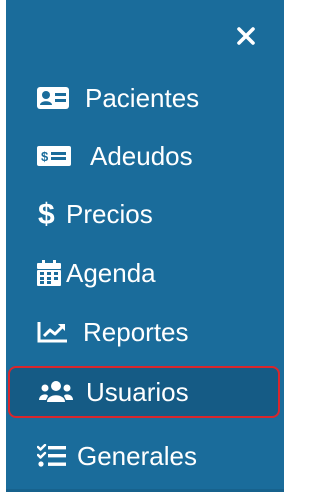 Image resolution: width=320 pixels, height=492 pixels. Describe the element at coordinates (141, 156) in the screenshot. I see `sidebar-item-label: Adeudos` at that location.